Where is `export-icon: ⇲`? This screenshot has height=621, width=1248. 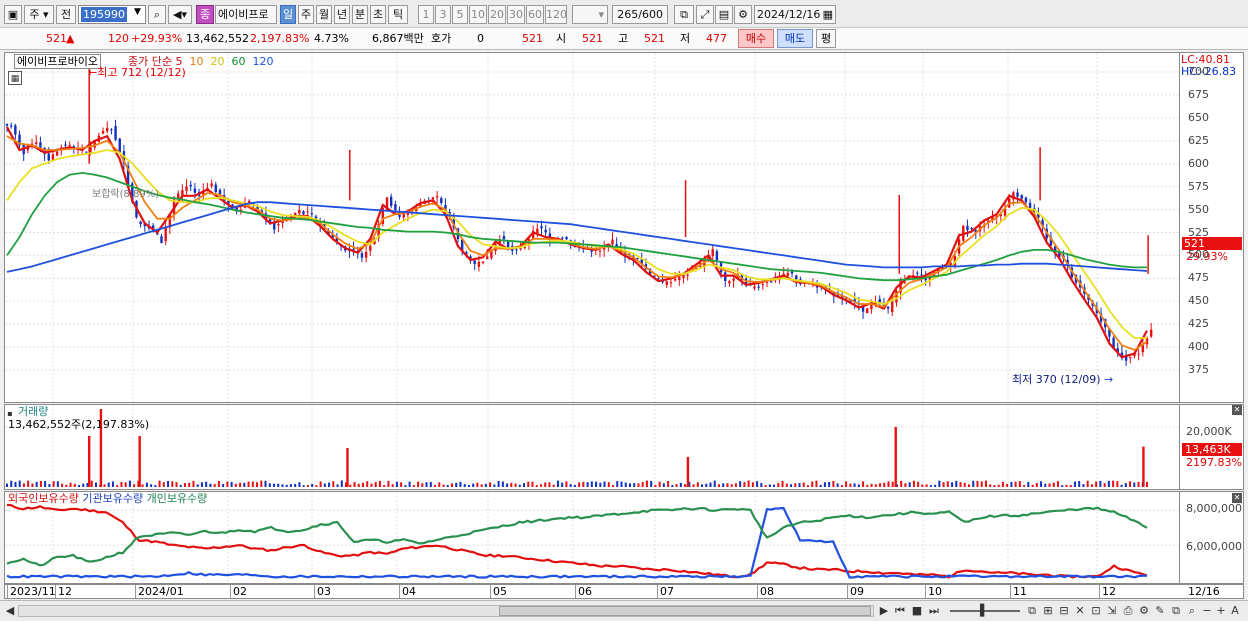 export-icon: ⇲ is located at coordinates (1112, 611).